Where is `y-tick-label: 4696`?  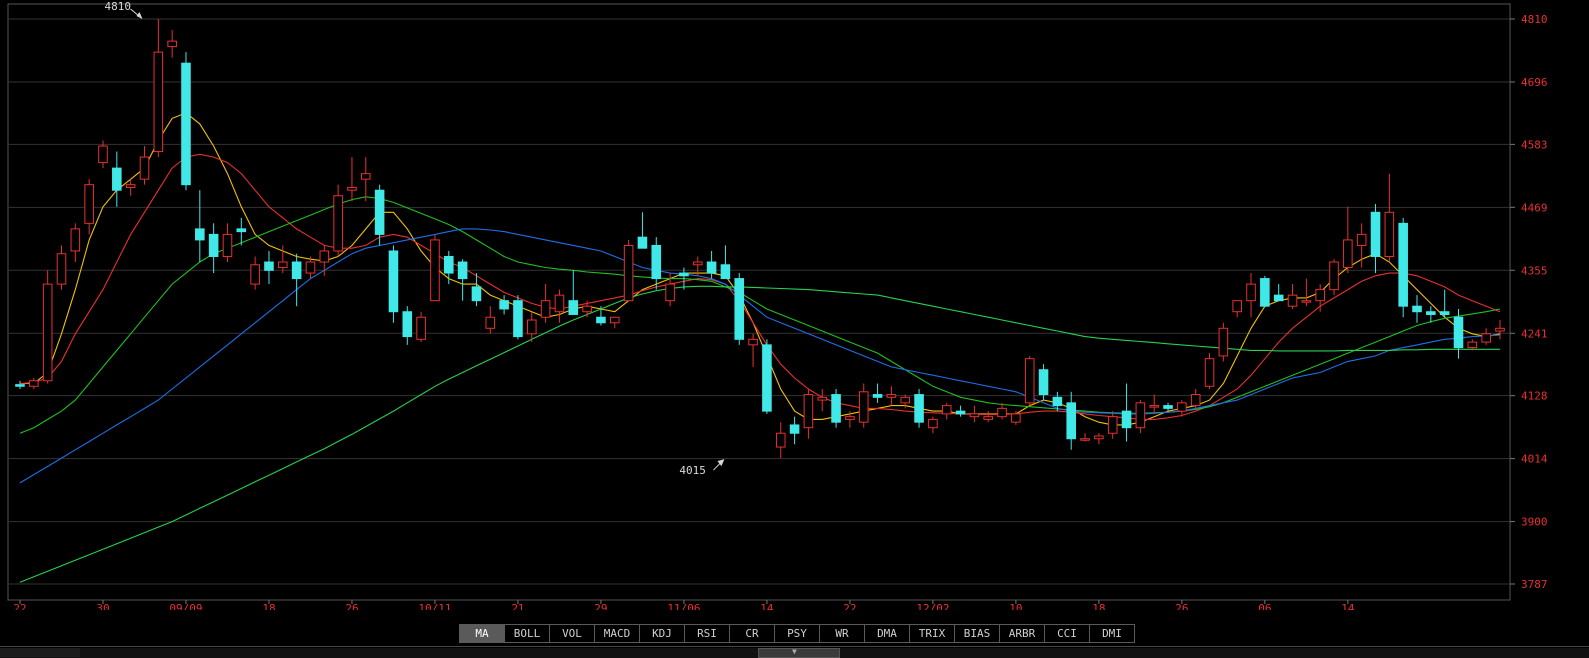
y-tick-label: 4696 is located at coordinates (1534, 82).